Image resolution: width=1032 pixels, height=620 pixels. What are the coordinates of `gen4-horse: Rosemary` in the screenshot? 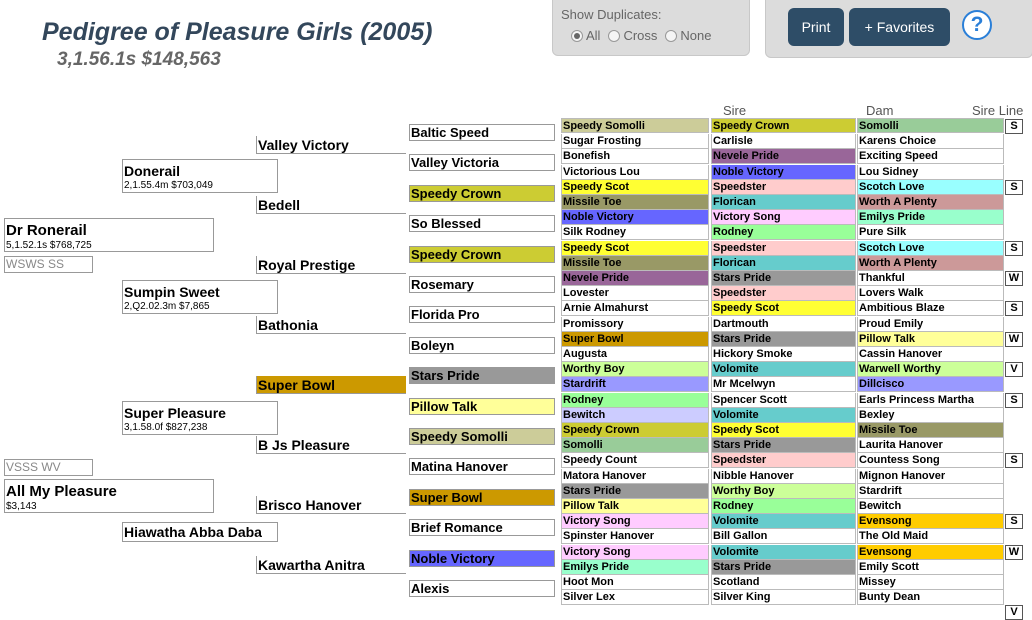 It's located at (482, 284).